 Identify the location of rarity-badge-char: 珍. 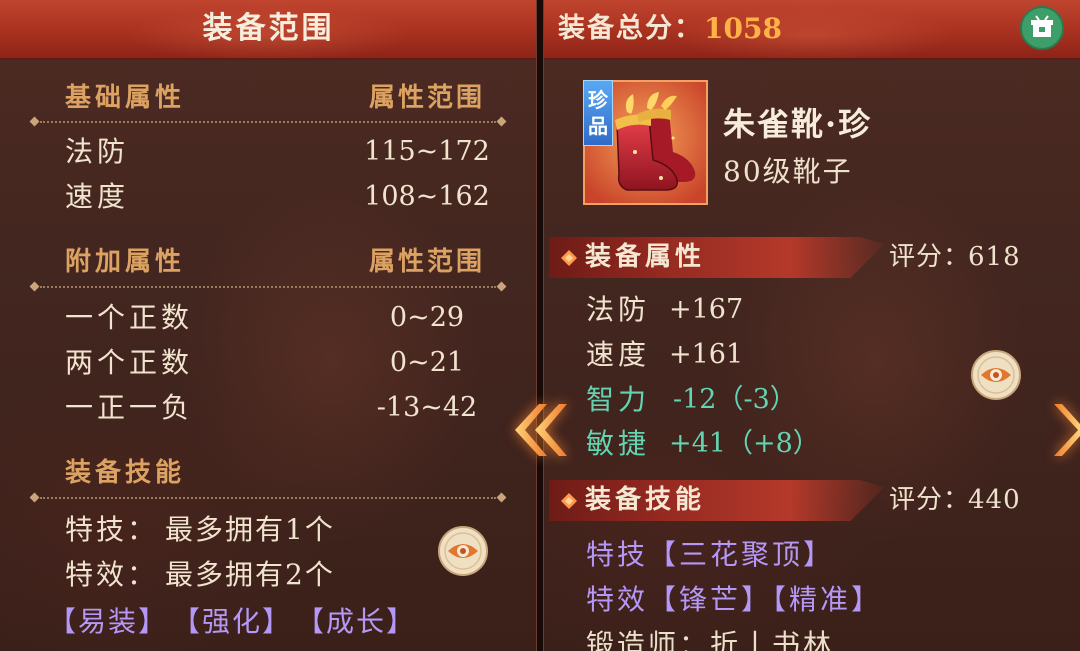
(598, 100).